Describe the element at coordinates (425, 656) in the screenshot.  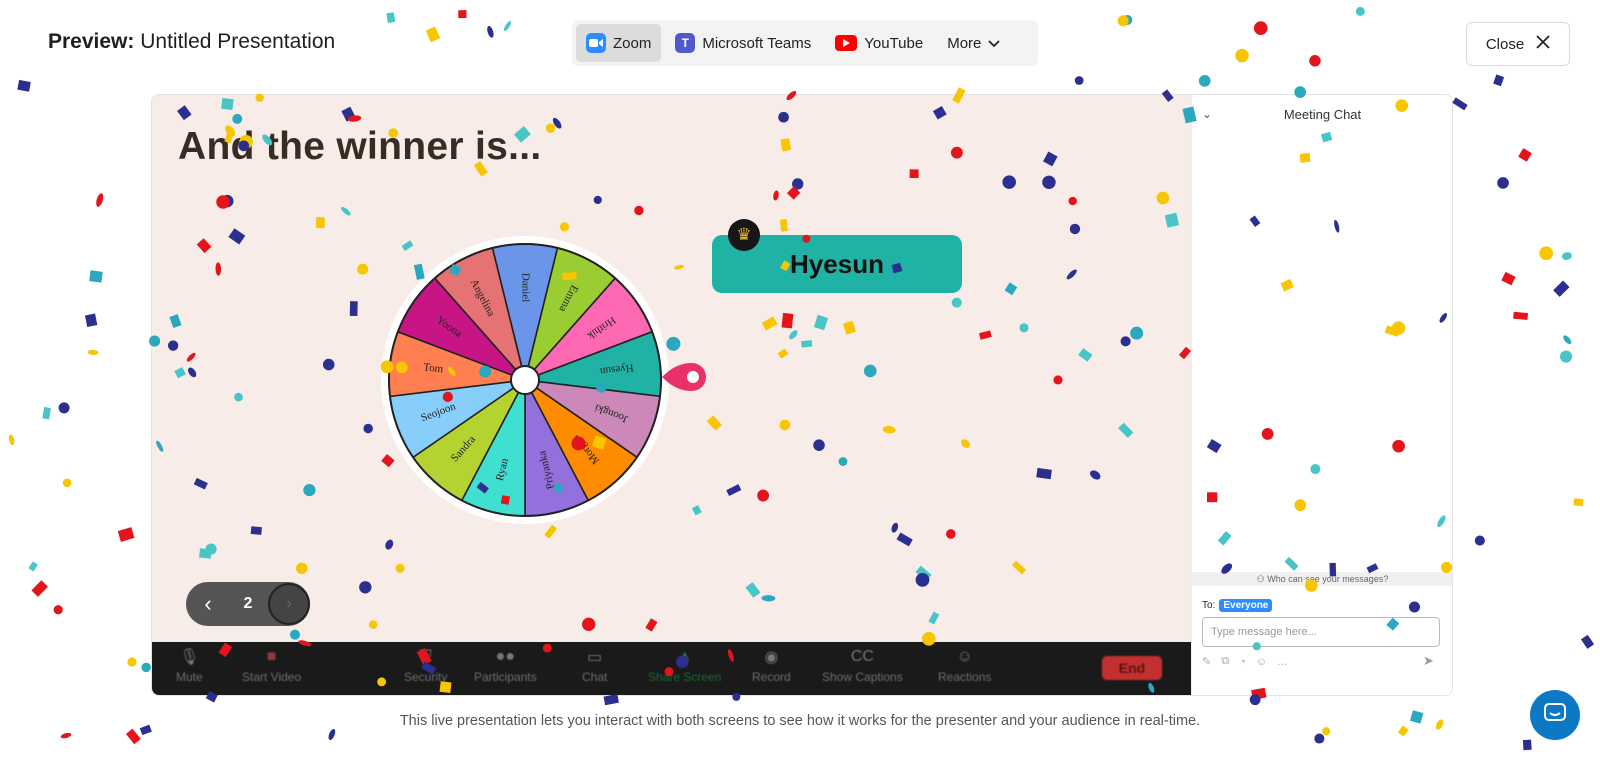
I see `shield-icon: ⛨` at that location.